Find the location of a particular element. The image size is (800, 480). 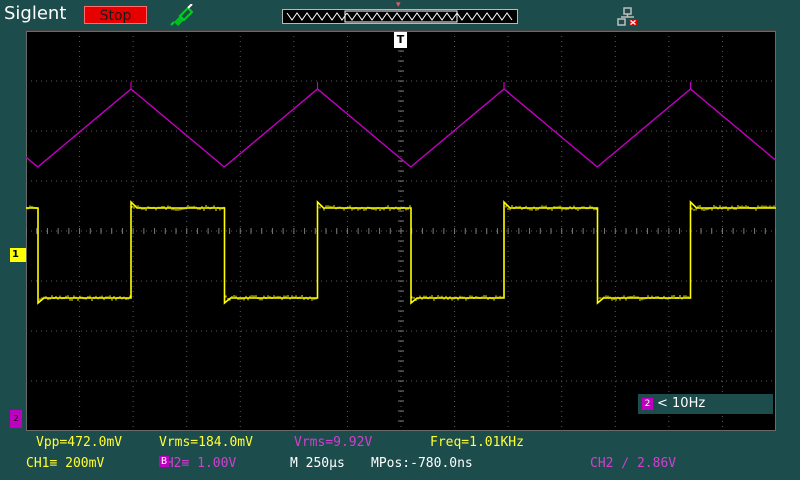

memory-timeline-bar is located at coordinates (400, 16).